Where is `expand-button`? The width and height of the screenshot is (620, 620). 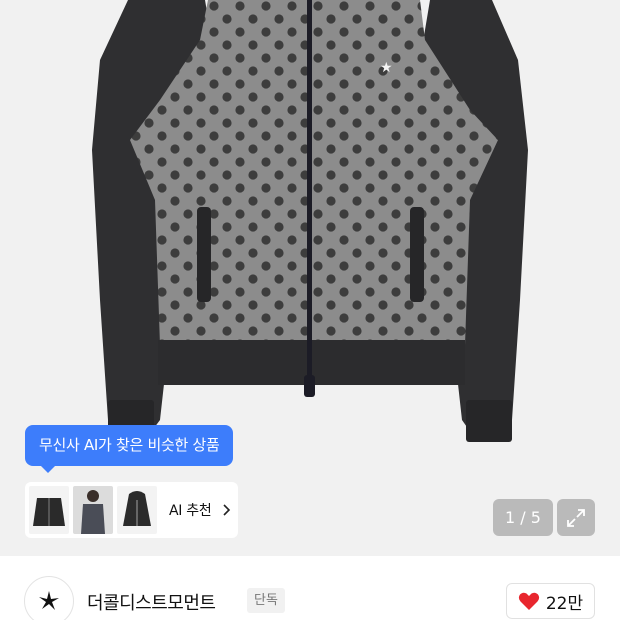 expand-button is located at coordinates (576, 517).